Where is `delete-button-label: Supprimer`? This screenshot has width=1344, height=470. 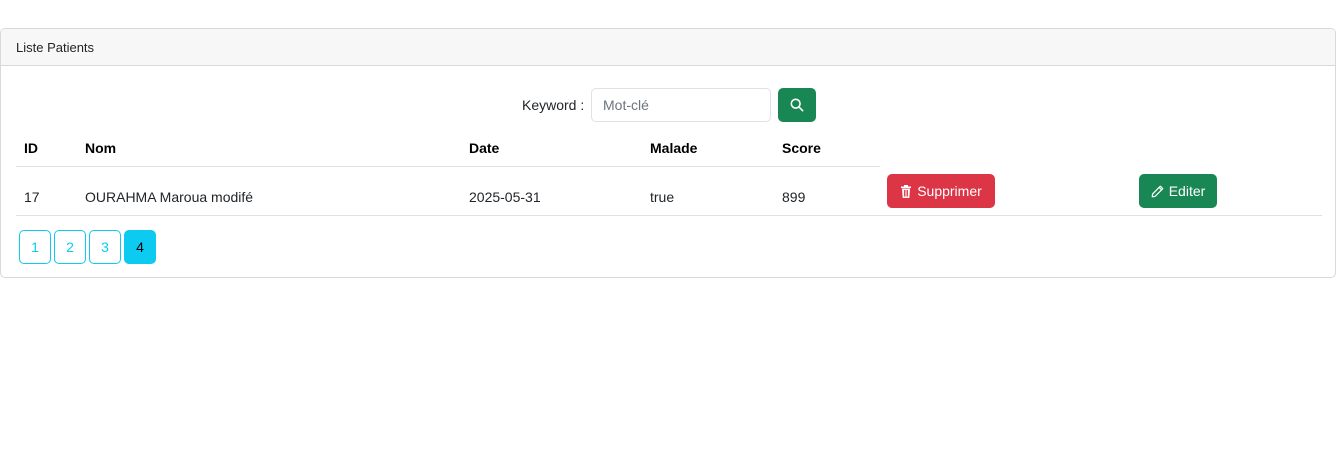 delete-button-label: Supprimer is located at coordinates (949, 191).